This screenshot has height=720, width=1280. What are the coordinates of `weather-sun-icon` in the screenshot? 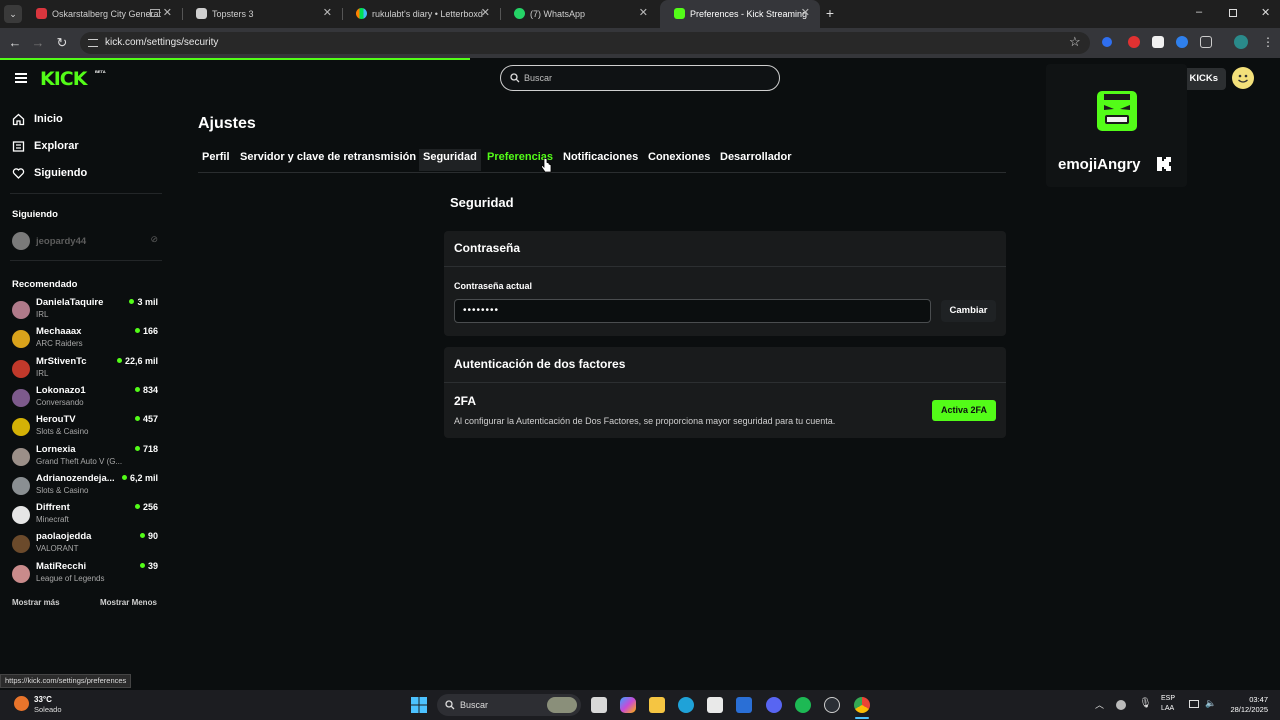 It's located at (21, 703).